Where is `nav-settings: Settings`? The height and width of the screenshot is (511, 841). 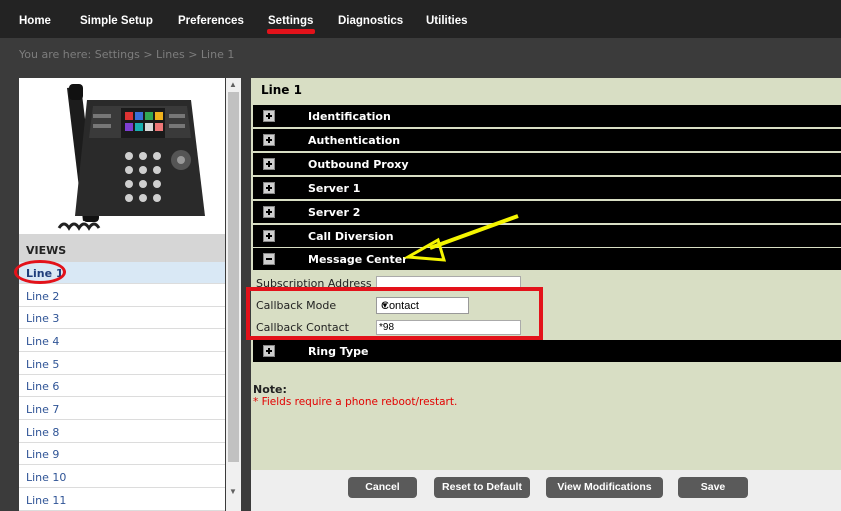
nav-settings: Settings is located at coordinates (290, 21).